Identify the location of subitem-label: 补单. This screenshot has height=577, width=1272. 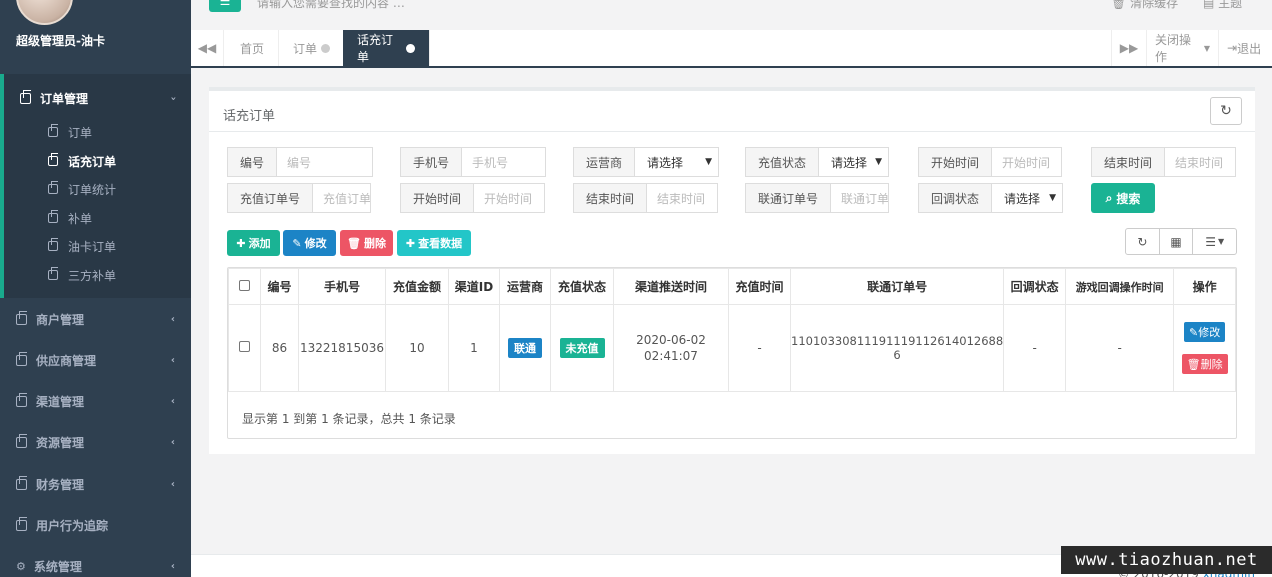
(80, 218).